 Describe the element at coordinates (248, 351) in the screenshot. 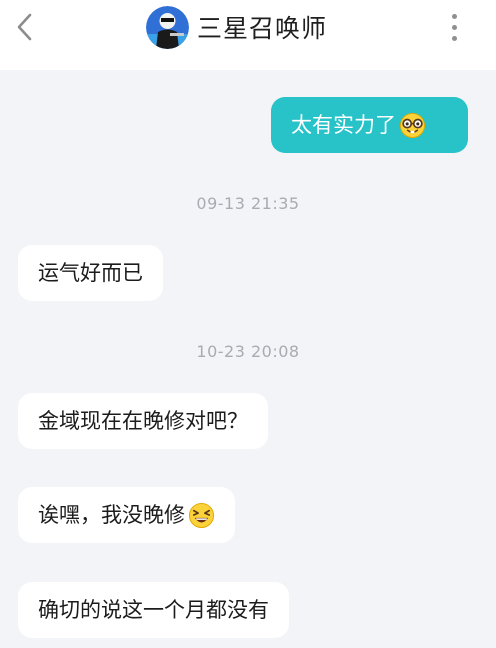

I see `timestamp: 10-23 20:08` at that location.